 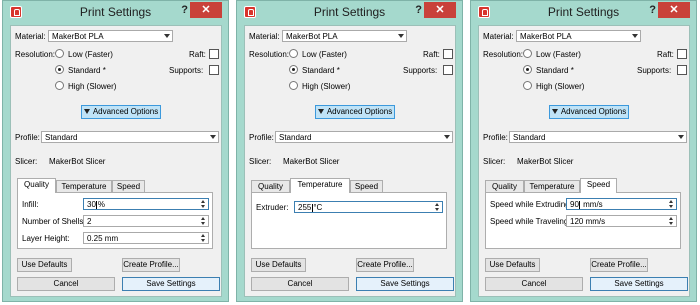 I want to click on shells-value: 2, so click(x=89, y=221).